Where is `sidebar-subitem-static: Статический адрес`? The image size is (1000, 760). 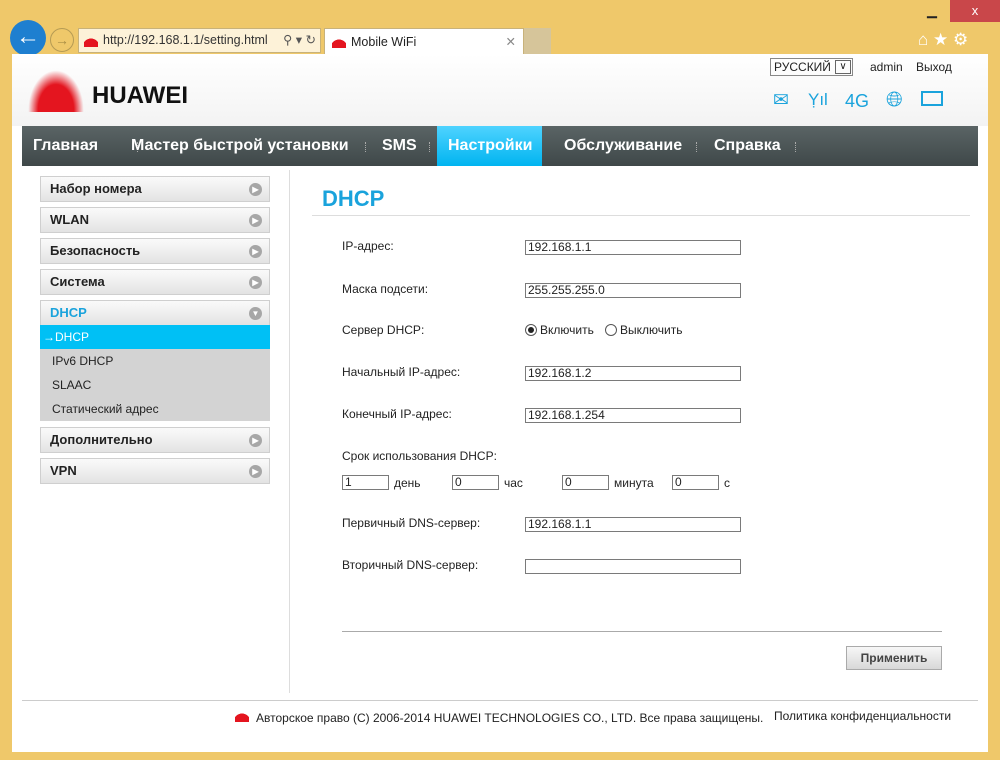
sidebar-subitem-static: Статический адрес is located at coordinates (155, 409).